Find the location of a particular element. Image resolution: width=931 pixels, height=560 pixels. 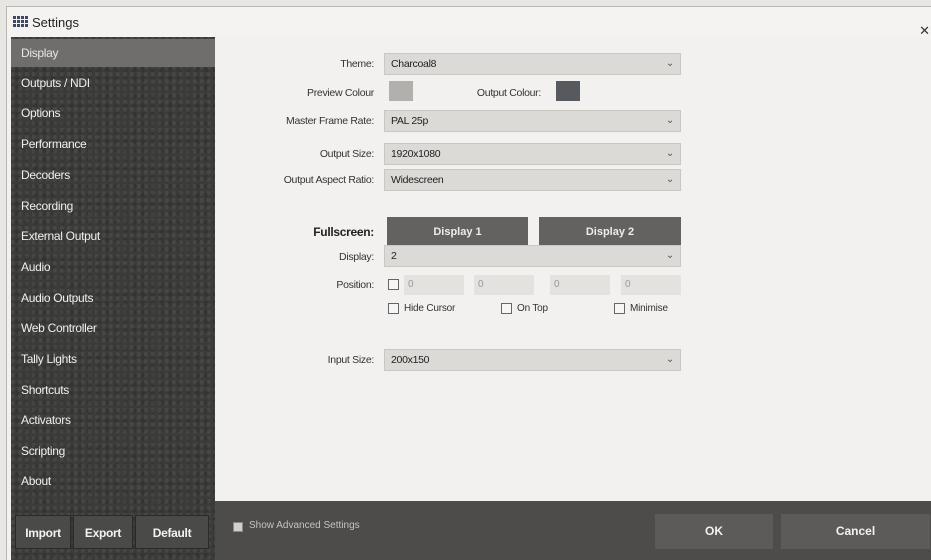

bottom-bar: Show Advanced Settings OK Cancel is located at coordinates (573, 530).